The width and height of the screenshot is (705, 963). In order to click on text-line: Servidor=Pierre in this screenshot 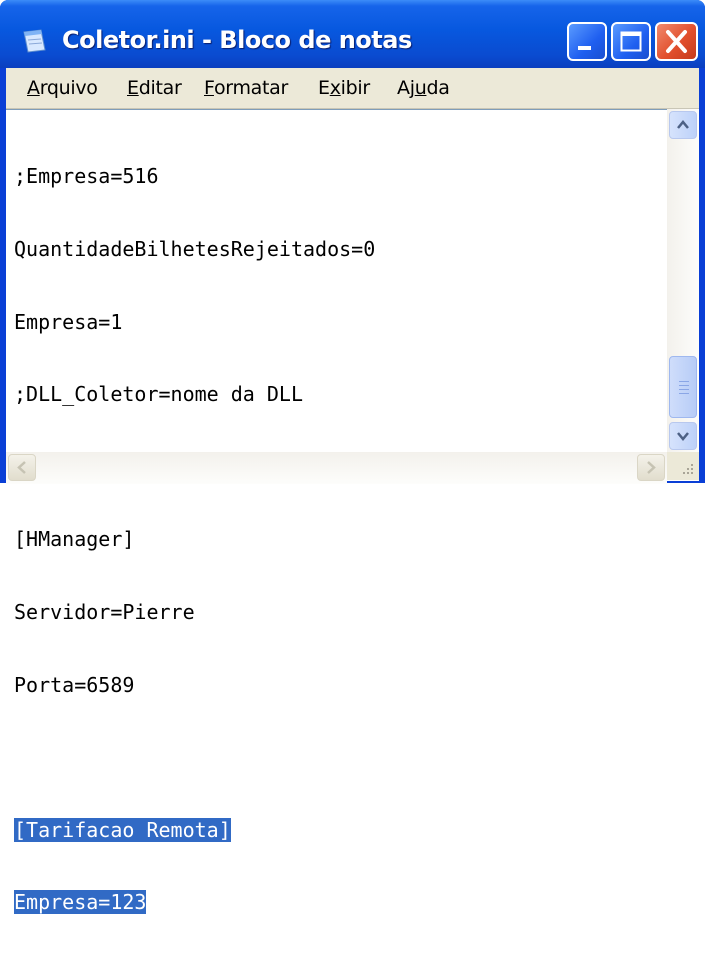, I will do `click(104, 611)`.